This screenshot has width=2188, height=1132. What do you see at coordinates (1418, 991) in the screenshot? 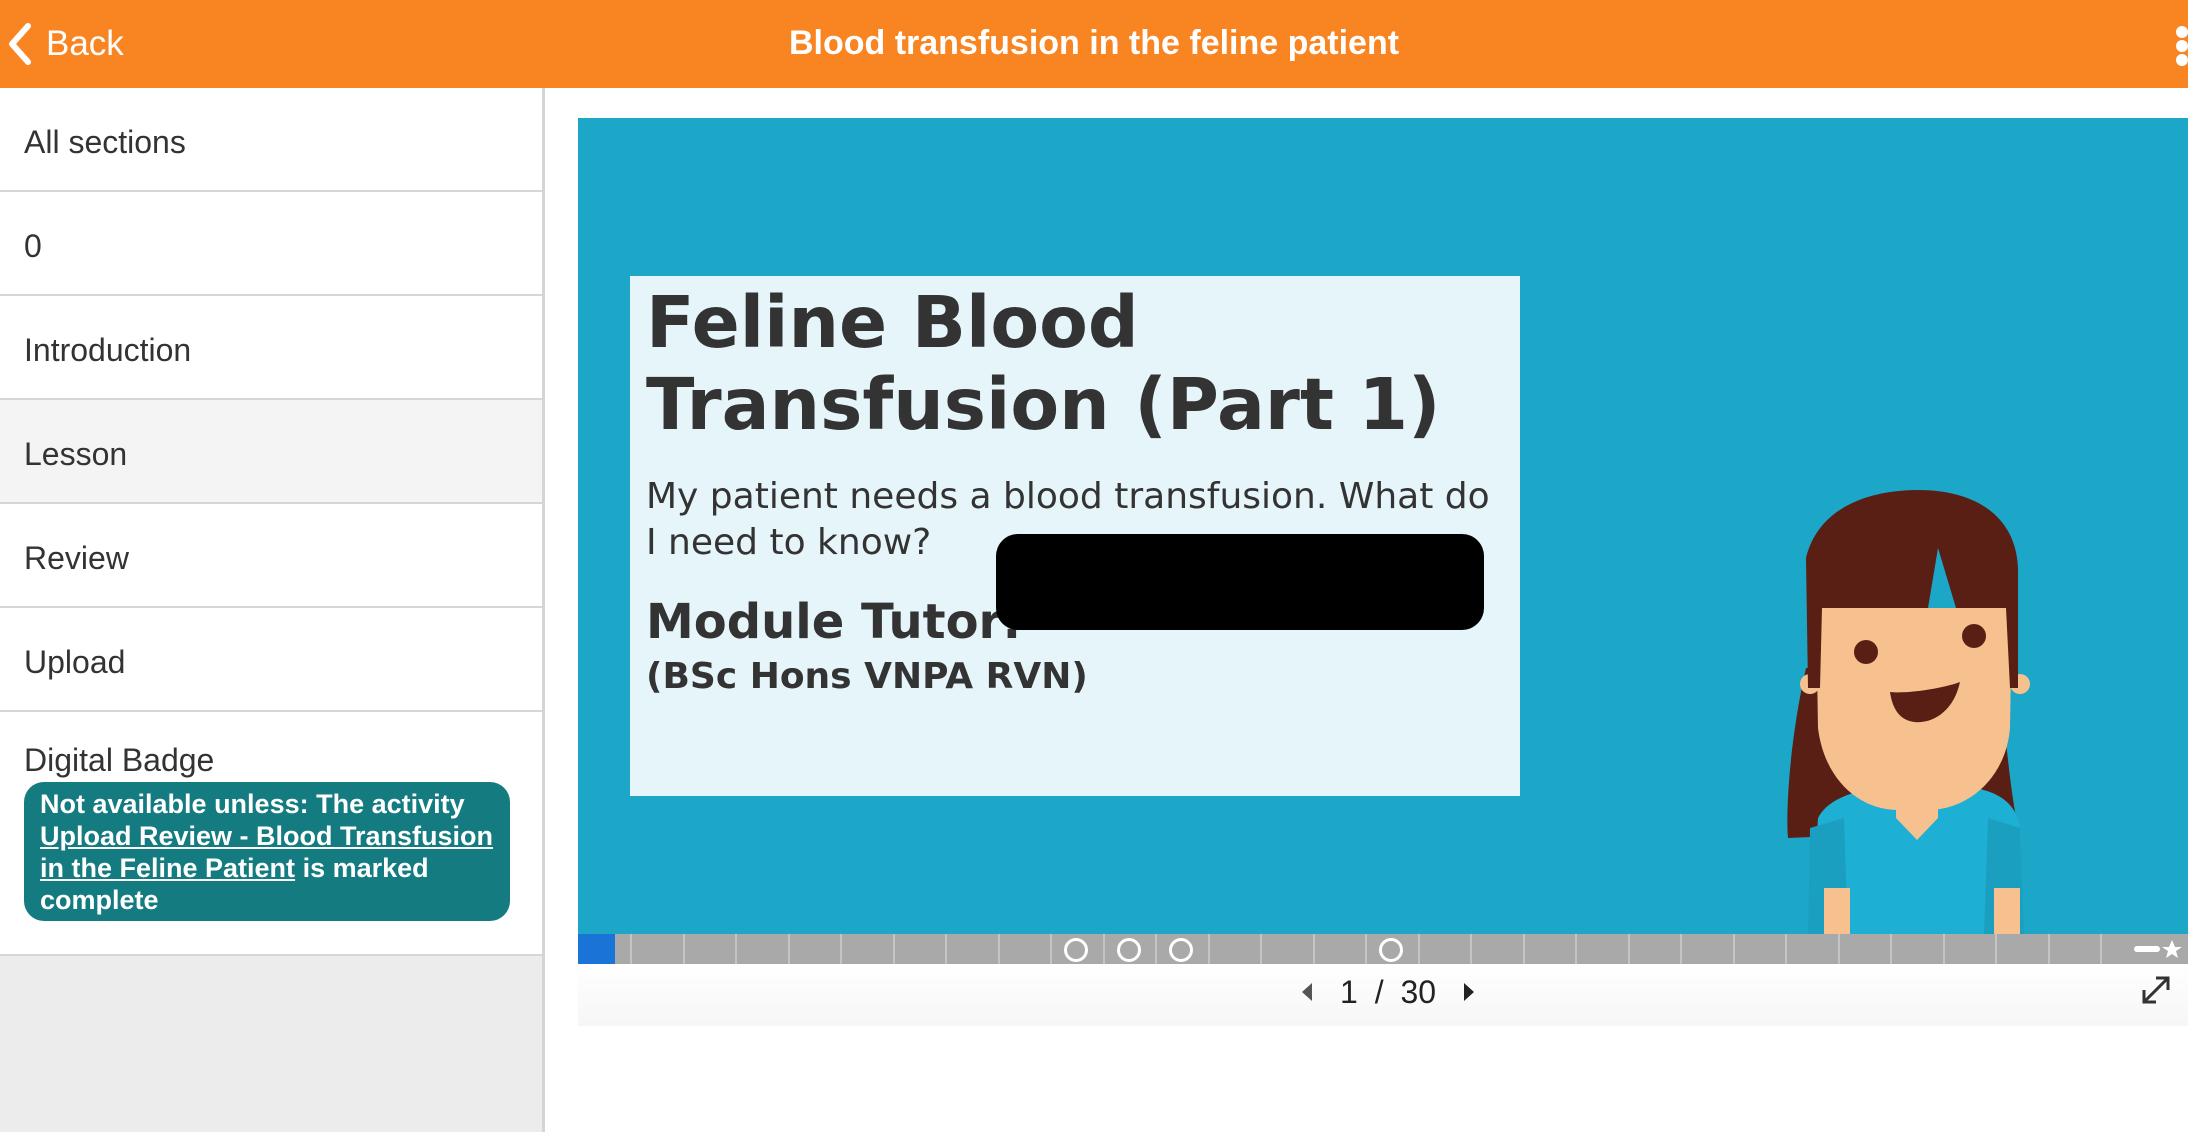
I see `total-pages: 30` at bounding box center [1418, 991].